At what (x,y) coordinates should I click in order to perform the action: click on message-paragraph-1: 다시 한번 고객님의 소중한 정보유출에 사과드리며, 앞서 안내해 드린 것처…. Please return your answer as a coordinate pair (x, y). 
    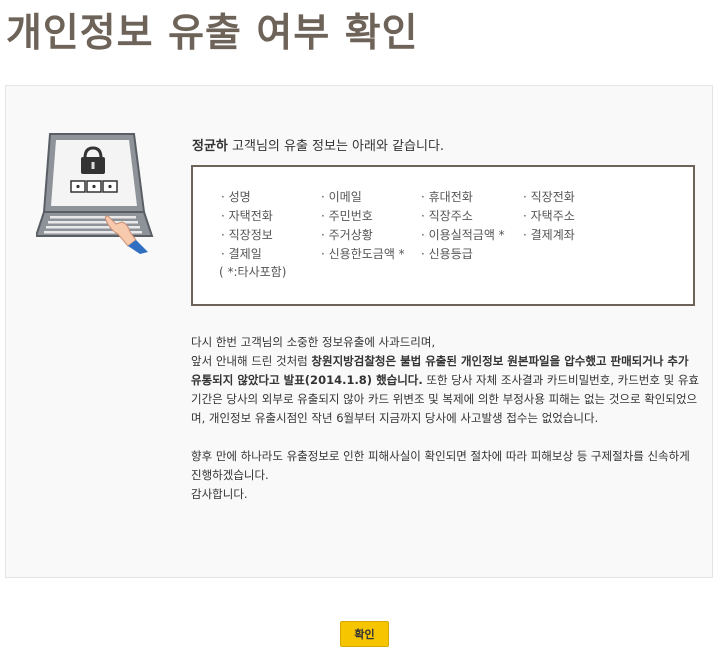
    Looking at the image, I should click on (446, 380).